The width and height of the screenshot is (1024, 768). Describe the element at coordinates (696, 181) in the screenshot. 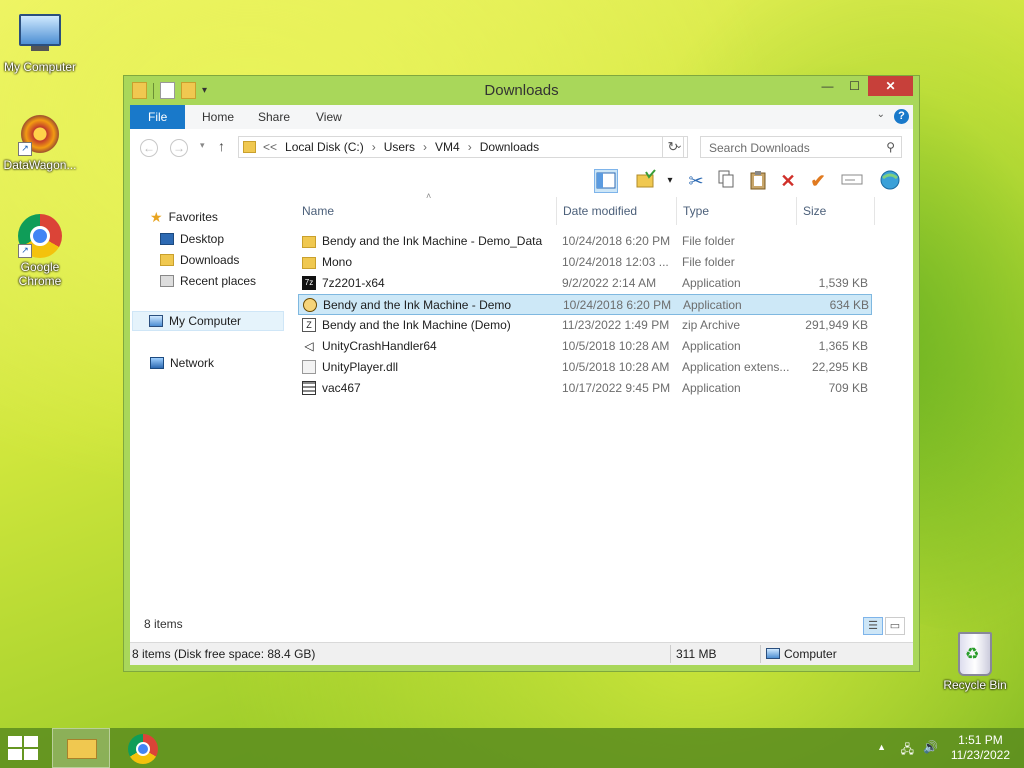

I see `cut-icon: ✂` at that location.